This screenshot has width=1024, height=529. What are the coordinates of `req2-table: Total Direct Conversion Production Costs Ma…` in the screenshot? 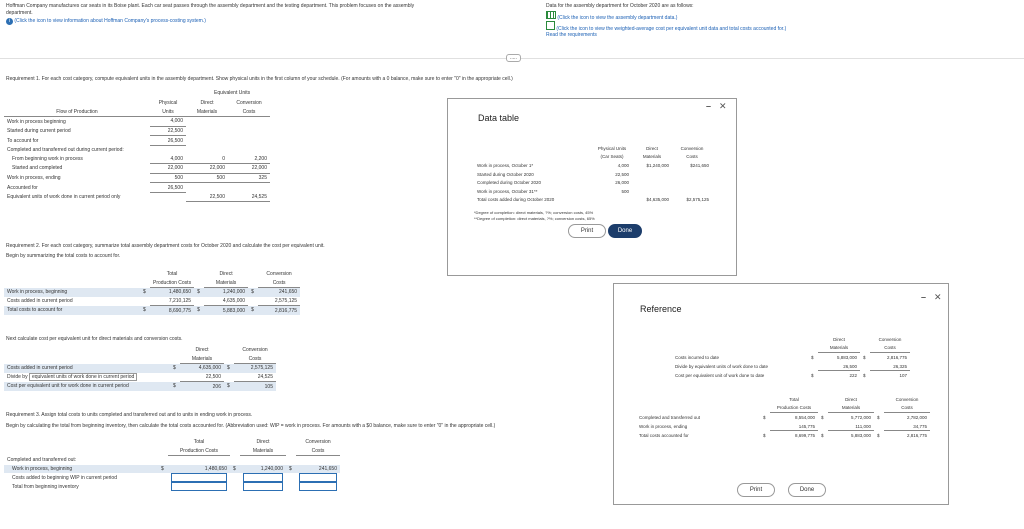 It's located at (152, 292).